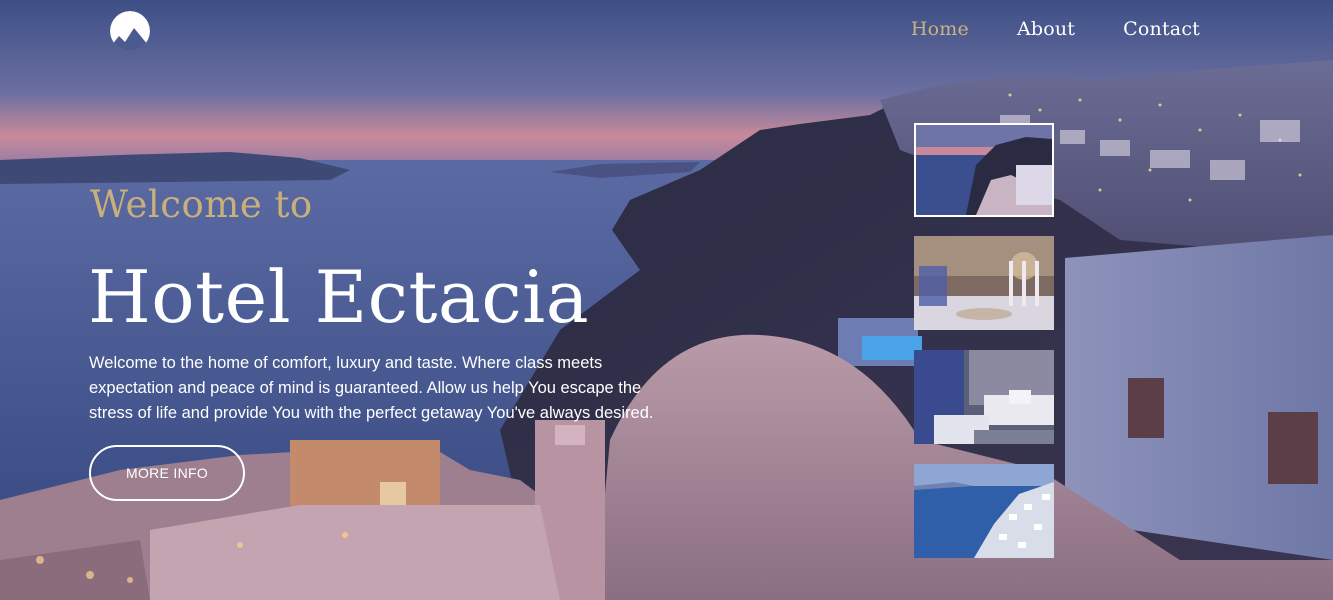  I want to click on nav-contact-link: Contact, so click(1161, 29).